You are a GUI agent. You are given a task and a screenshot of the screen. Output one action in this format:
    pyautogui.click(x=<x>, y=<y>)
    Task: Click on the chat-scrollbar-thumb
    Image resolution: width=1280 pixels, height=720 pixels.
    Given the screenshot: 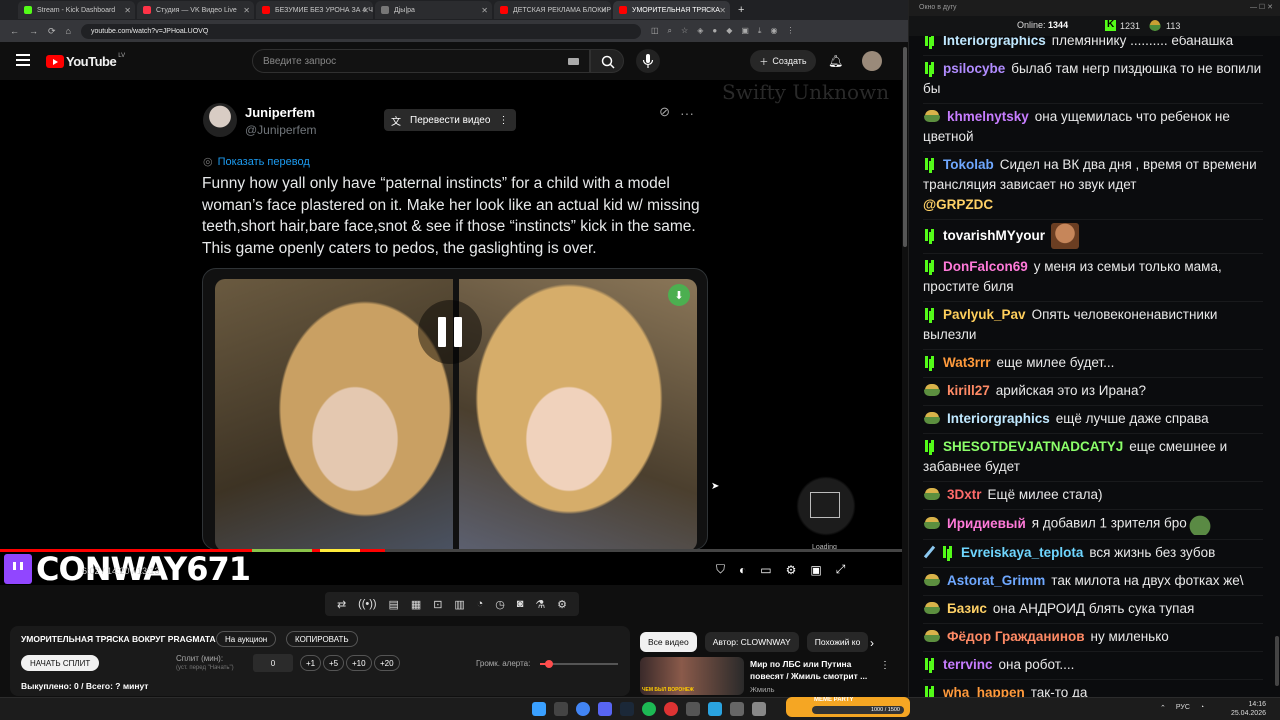 What is the action you would take?
    pyautogui.click(x=1277, y=661)
    